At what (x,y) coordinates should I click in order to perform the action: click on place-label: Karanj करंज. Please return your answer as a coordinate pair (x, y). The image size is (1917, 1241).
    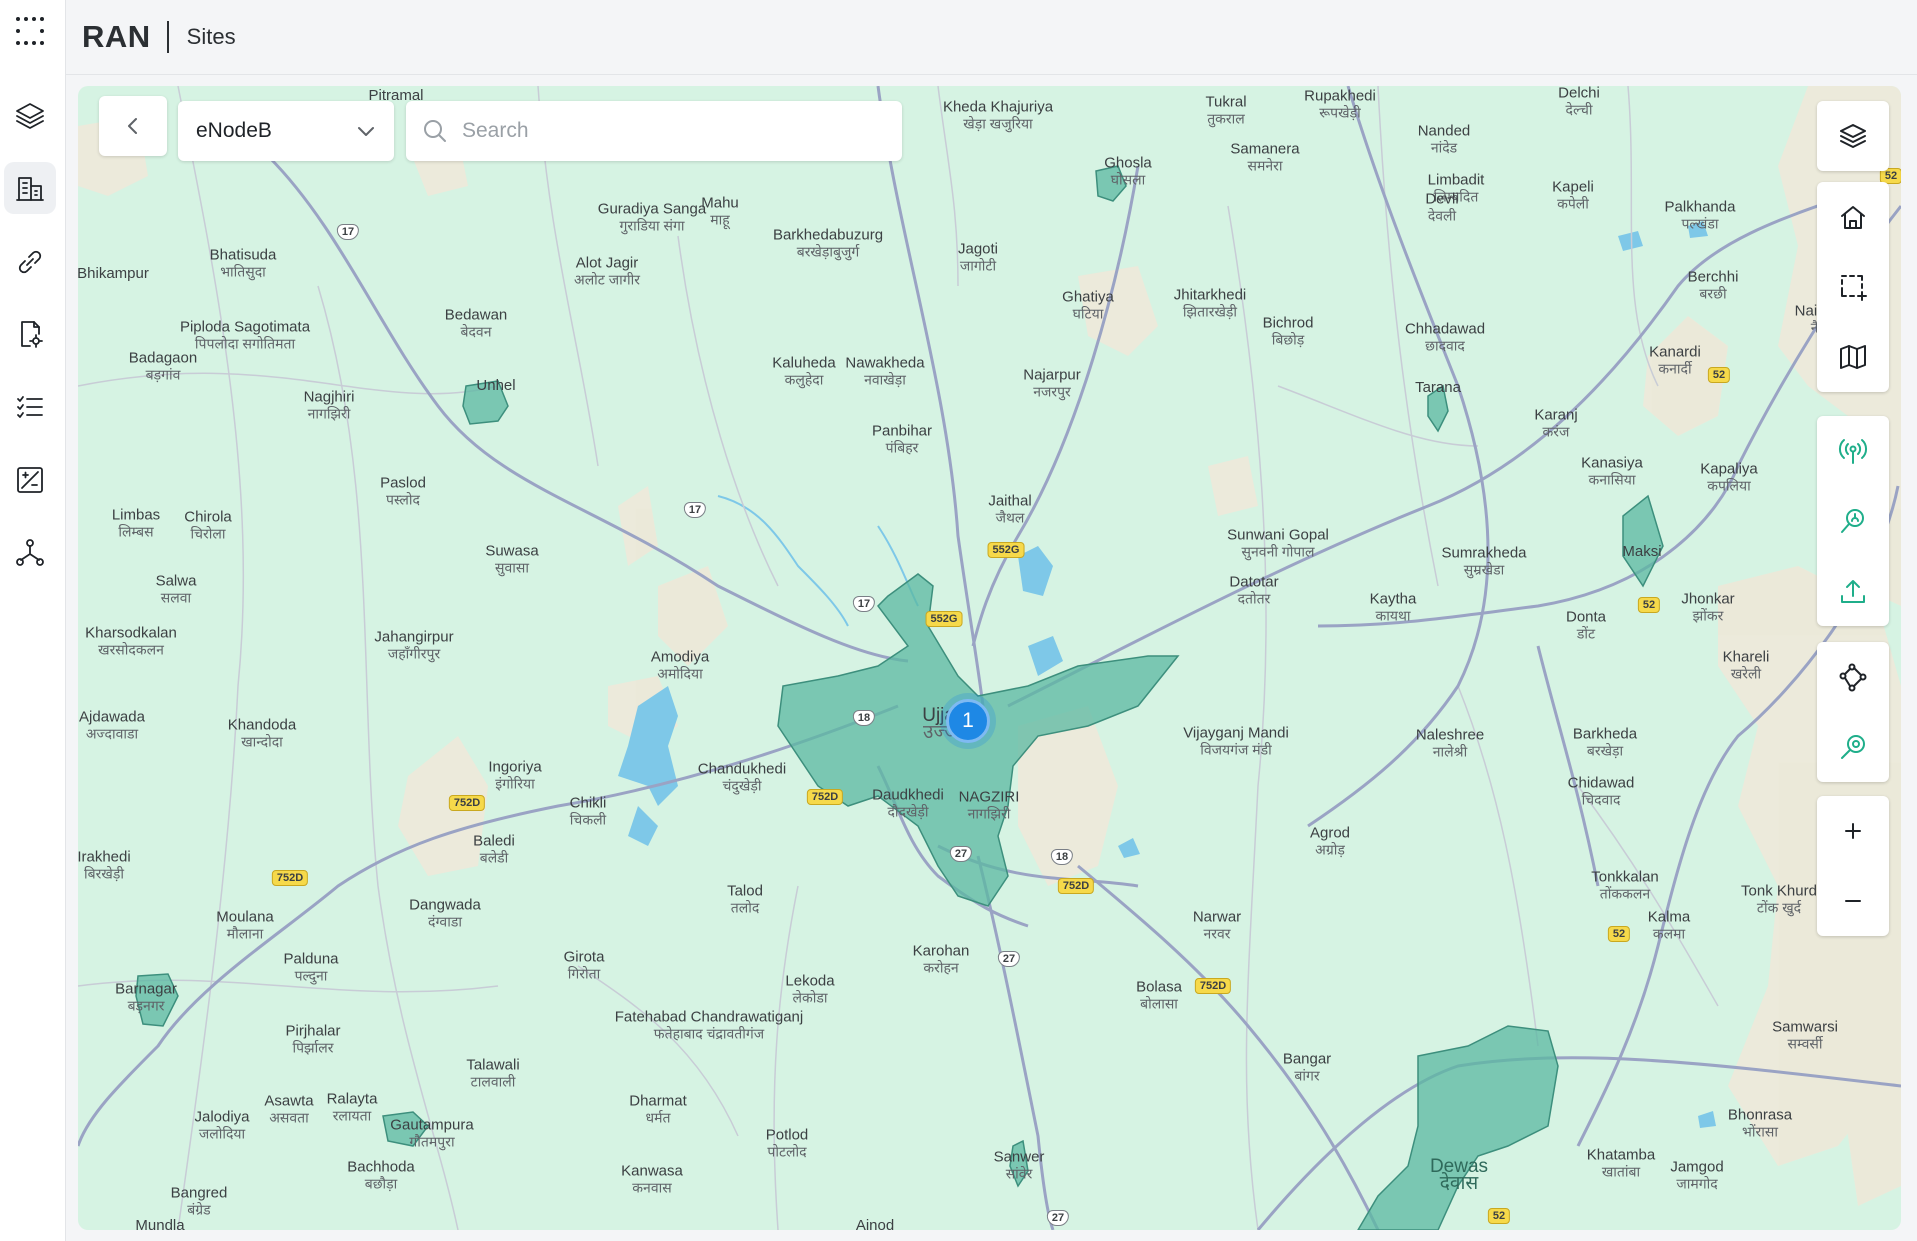
    Looking at the image, I should click on (1556, 423).